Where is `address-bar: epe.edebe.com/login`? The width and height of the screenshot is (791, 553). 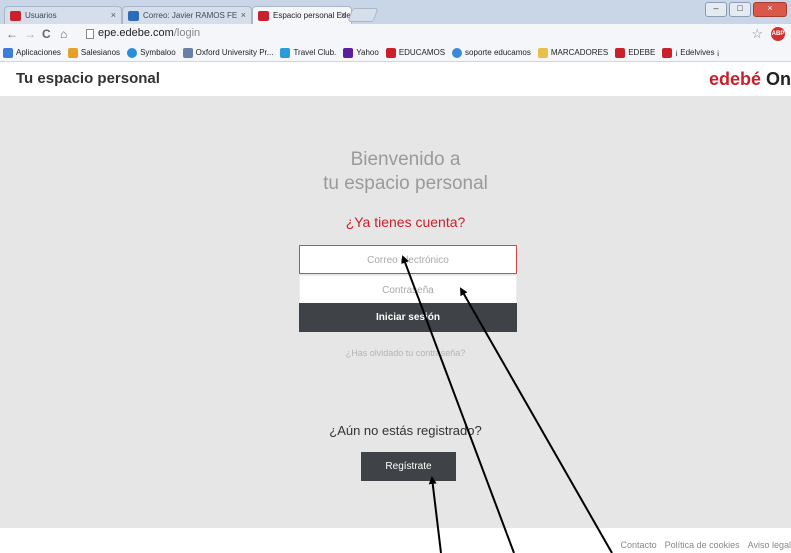 address-bar: epe.edebe.com/login is located at coordinates (424, 34).